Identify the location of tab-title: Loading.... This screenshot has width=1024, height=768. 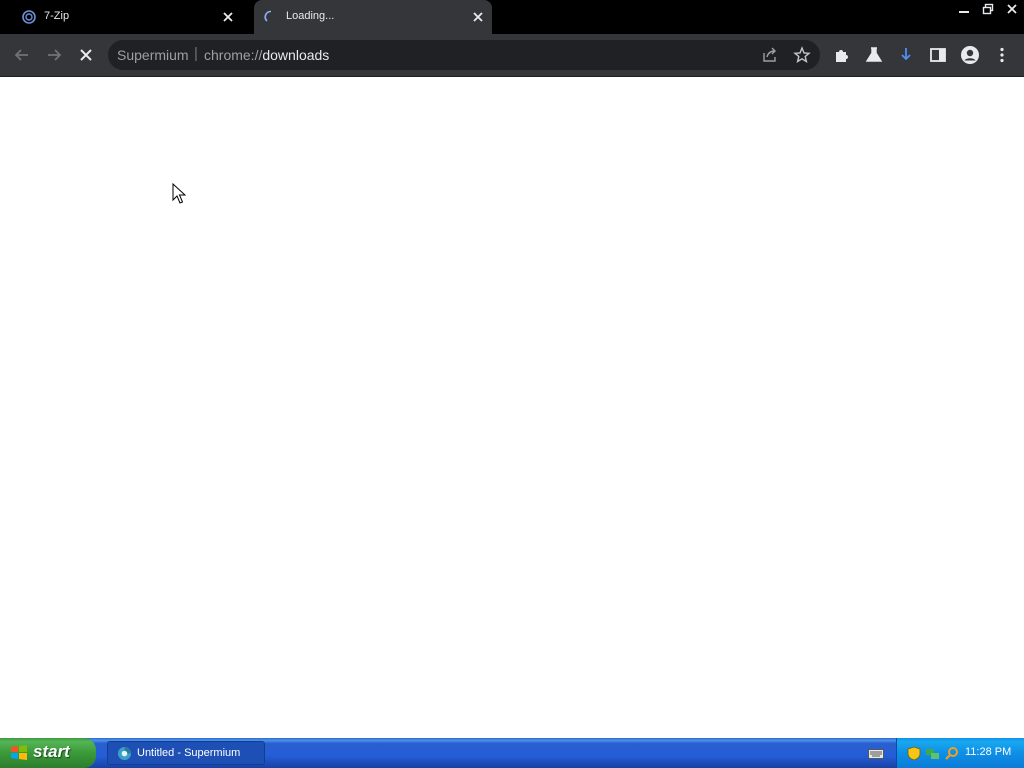
(310, 16).